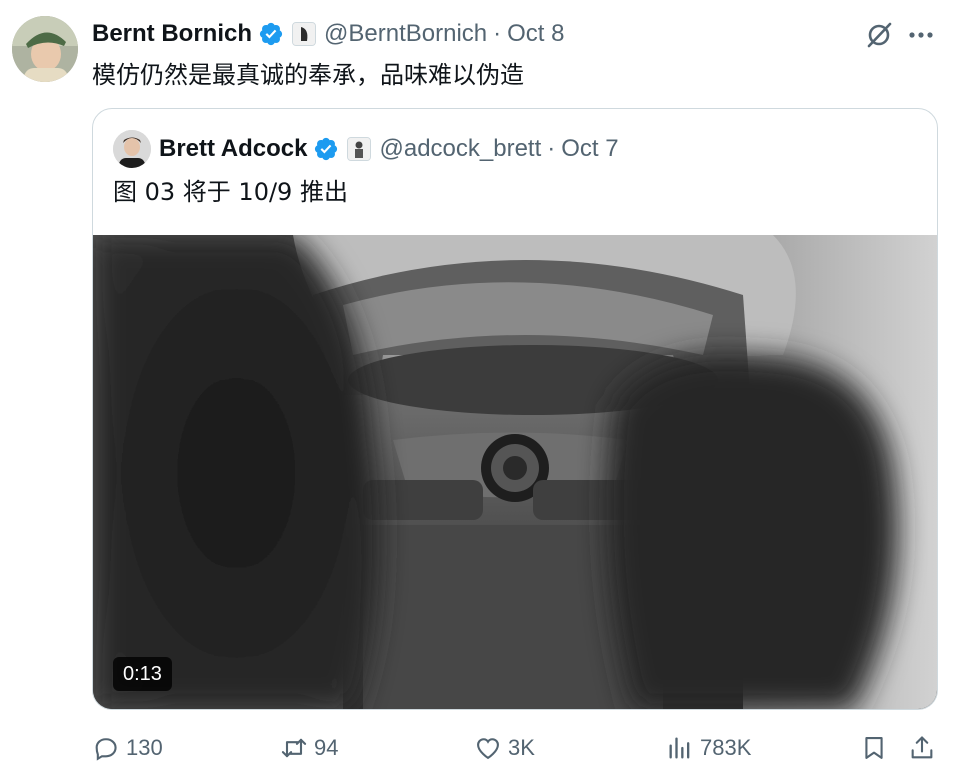 The height and width of the screenshot is (778, 960). I want to click on quoted-post-date: Oct 7, so click(589, 149).